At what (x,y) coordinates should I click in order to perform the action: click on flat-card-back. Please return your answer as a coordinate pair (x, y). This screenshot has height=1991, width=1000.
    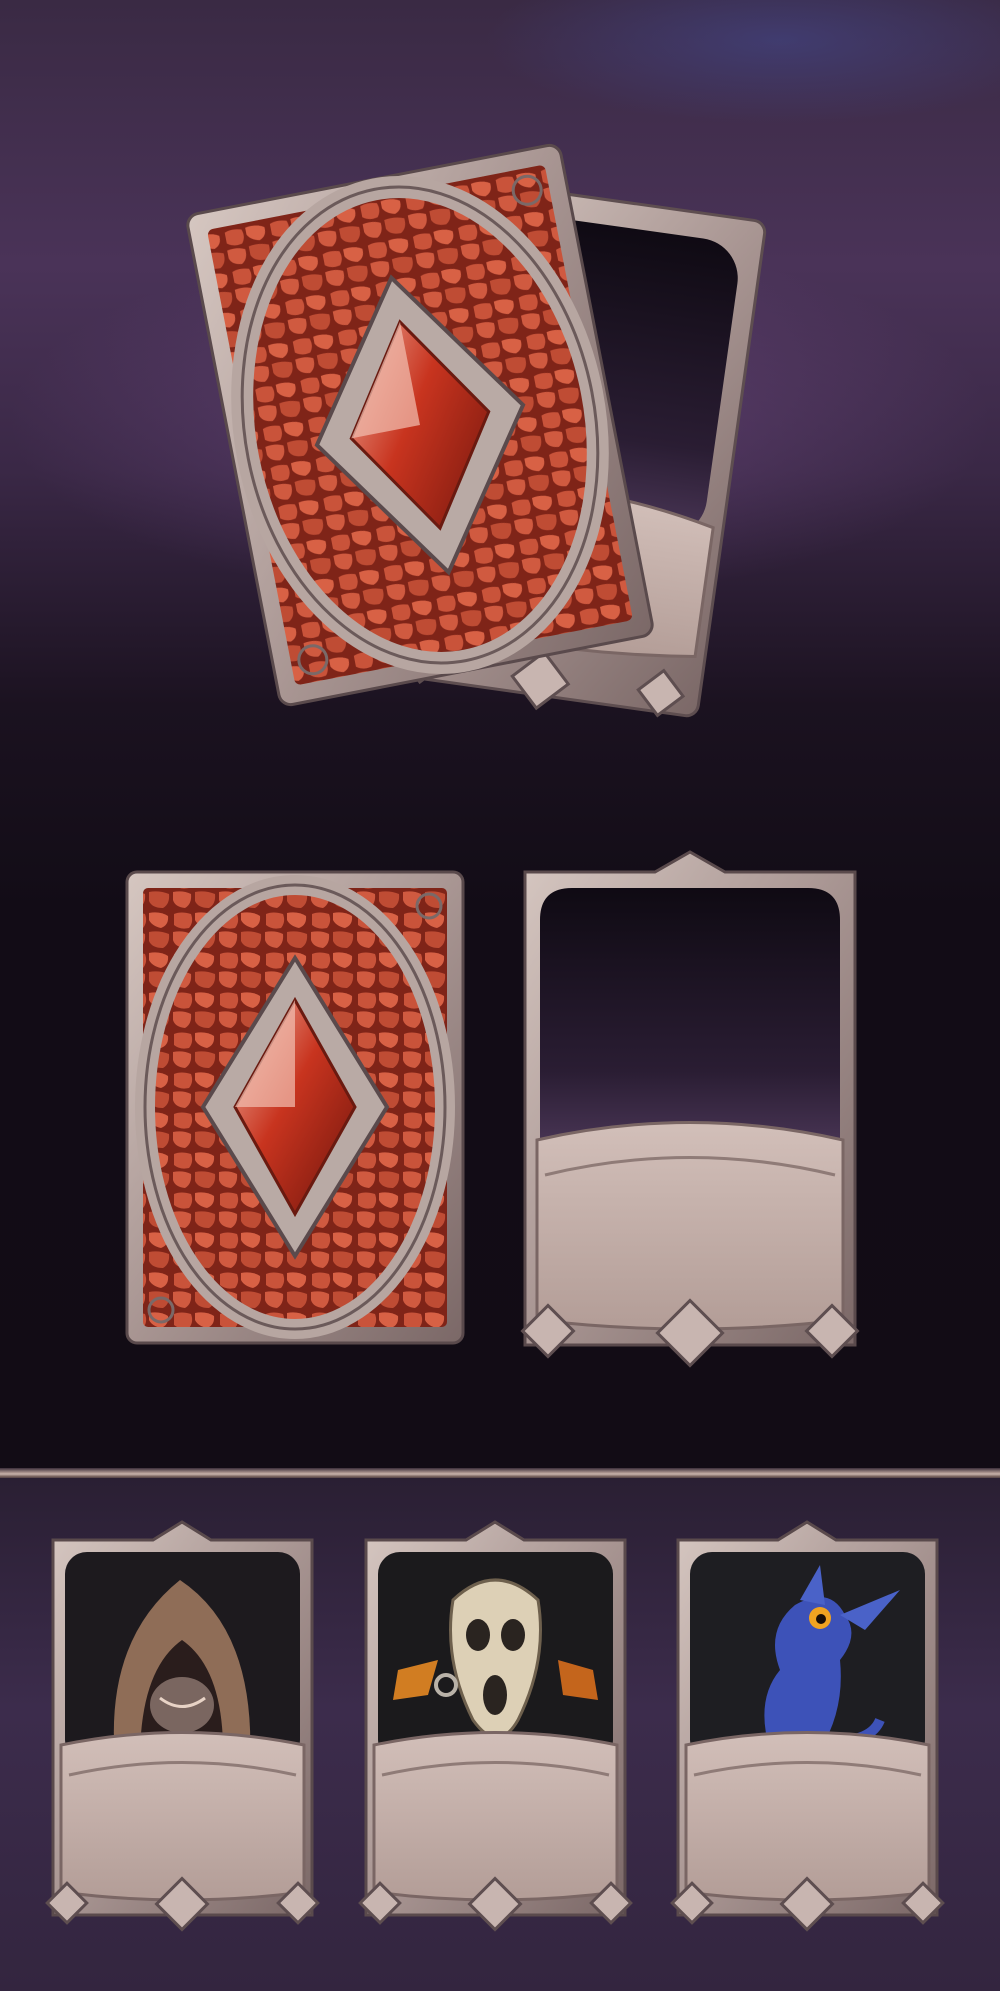
    Looking at the image, I should click on (295, 1107).